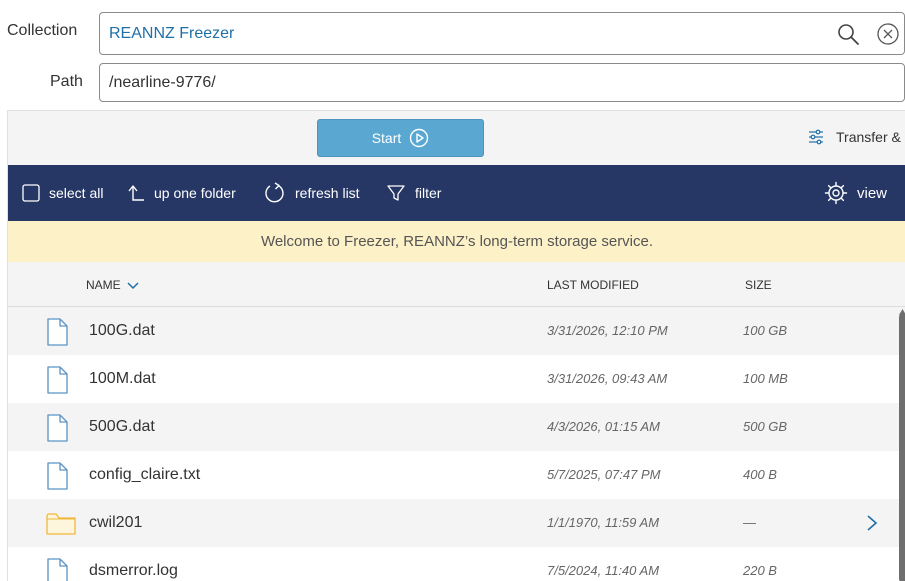 The image size is (905, 581). I want to click on select-all-label: select all, so click(76, 193).